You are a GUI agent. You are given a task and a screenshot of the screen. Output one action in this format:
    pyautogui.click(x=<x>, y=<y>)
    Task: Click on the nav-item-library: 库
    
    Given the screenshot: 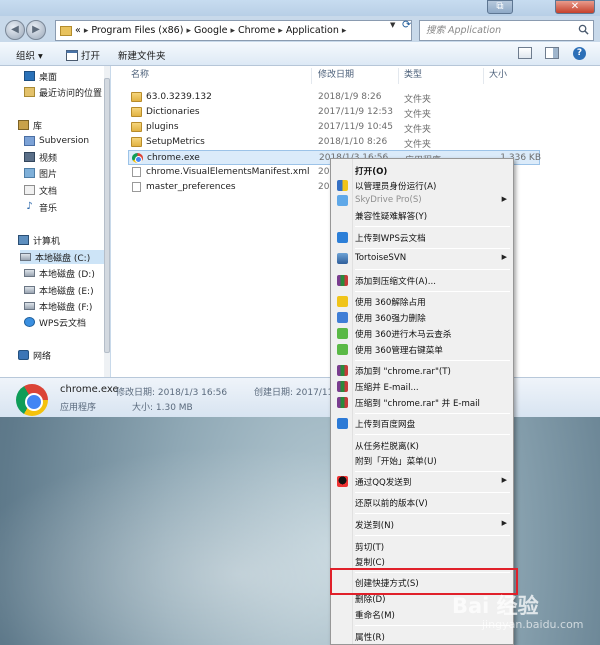 What is the action you would take?
    pyautogui.click(x=30, y=125)
    